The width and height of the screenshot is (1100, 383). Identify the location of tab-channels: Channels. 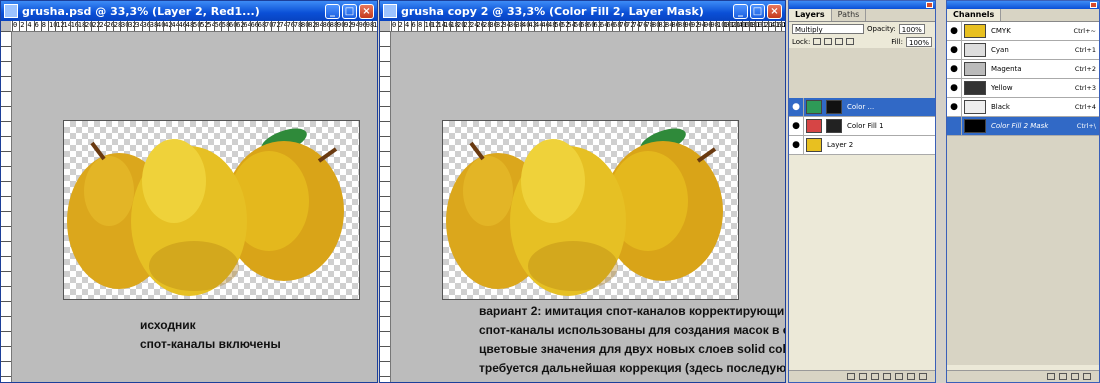
(974, 15).